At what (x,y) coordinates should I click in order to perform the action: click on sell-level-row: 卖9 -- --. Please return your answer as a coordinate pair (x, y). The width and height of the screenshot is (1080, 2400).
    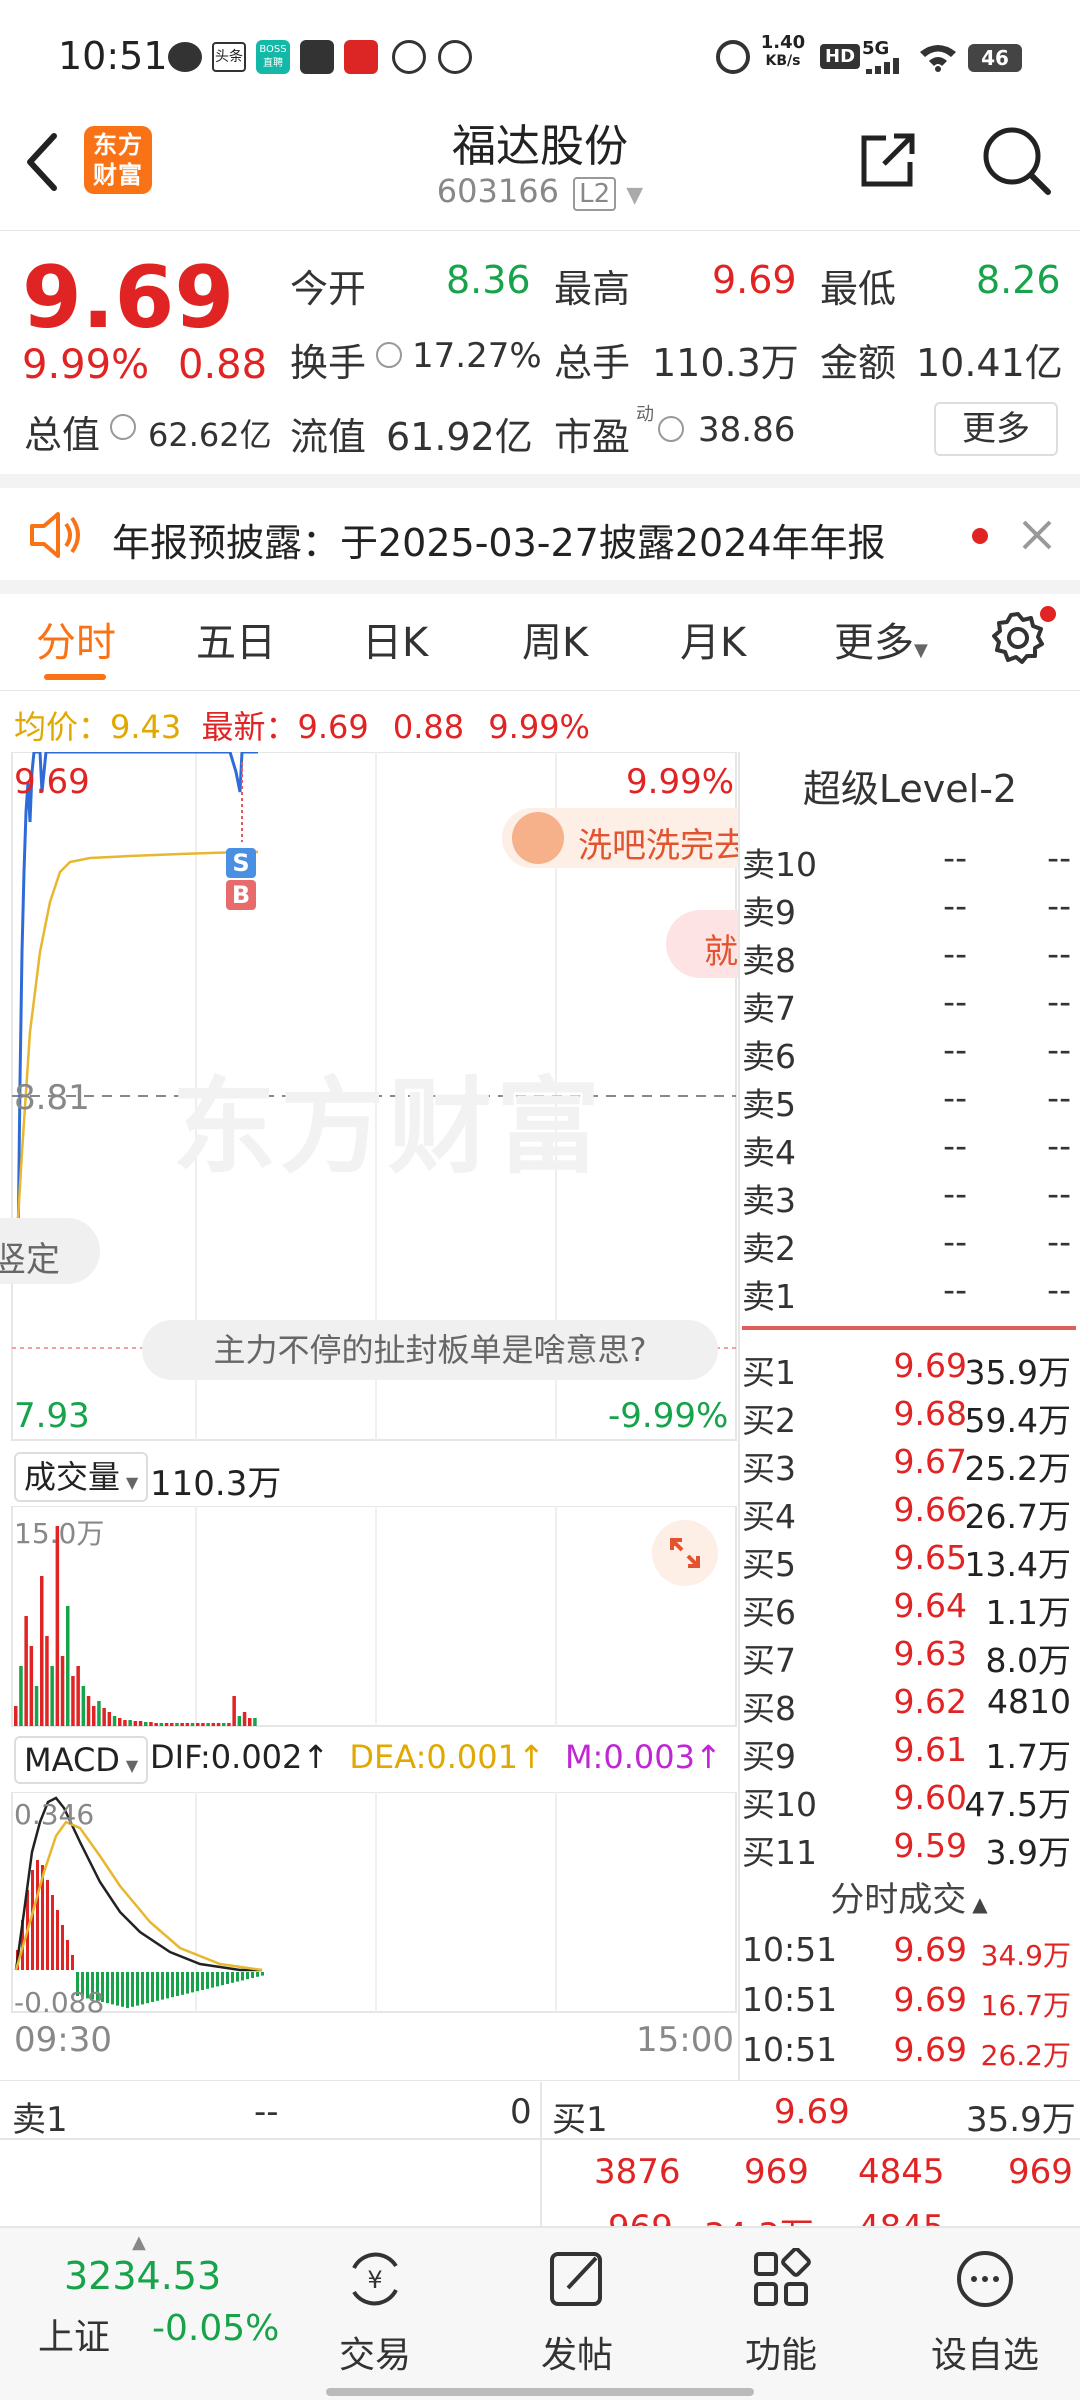
    Looking at the image, I should click on (907, 910).